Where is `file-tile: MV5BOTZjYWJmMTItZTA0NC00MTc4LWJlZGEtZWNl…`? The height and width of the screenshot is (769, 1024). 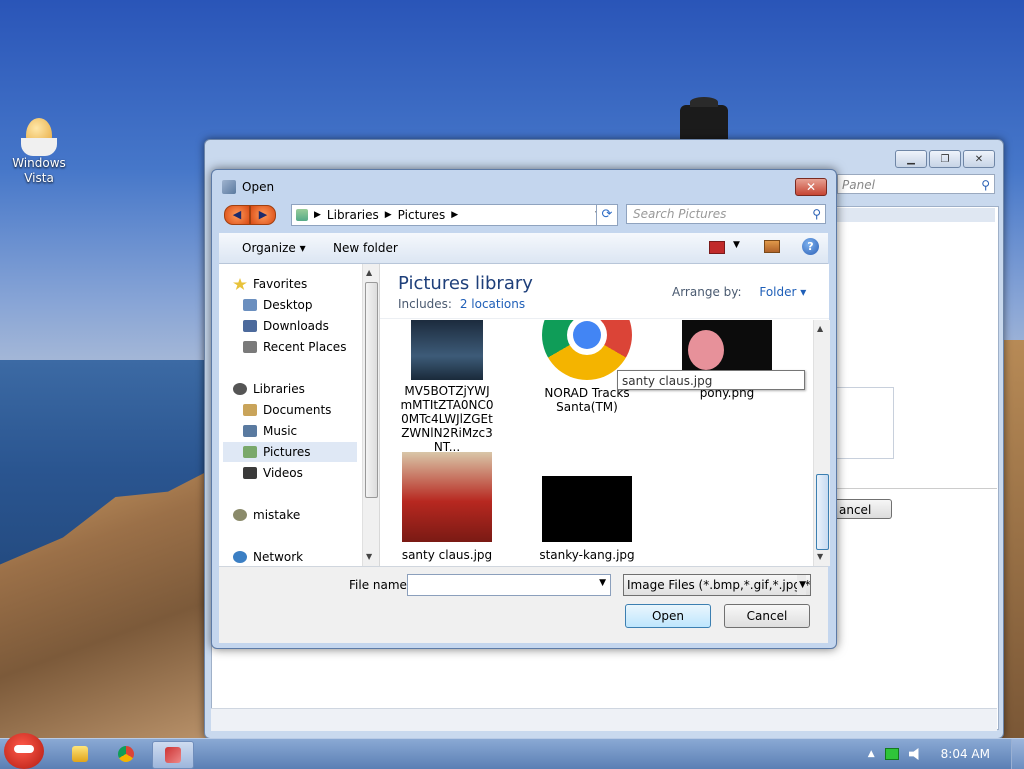
file-tile: MV5BOTZjYWJmMTItZTA0NC00MTc4LWJlZGEtZWNl… is located at coordinates (447, 387).